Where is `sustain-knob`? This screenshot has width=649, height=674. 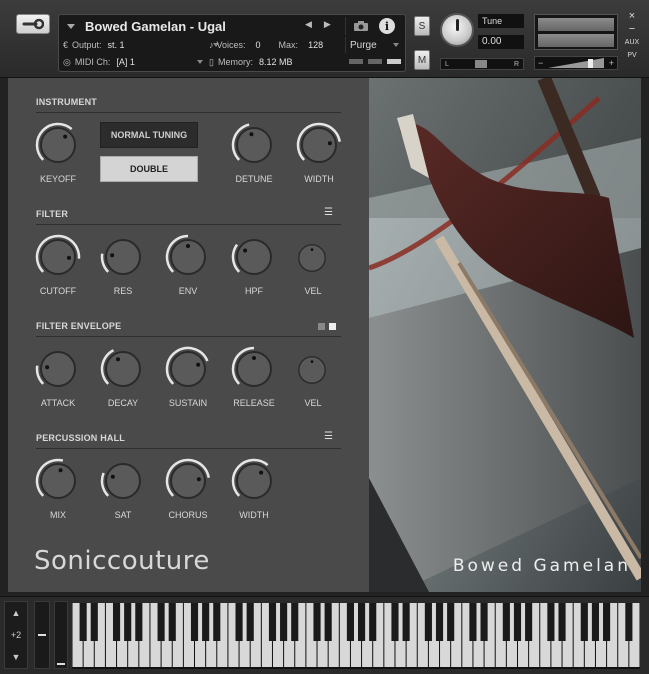 sustain-knob is located at coordinates (188, 369).